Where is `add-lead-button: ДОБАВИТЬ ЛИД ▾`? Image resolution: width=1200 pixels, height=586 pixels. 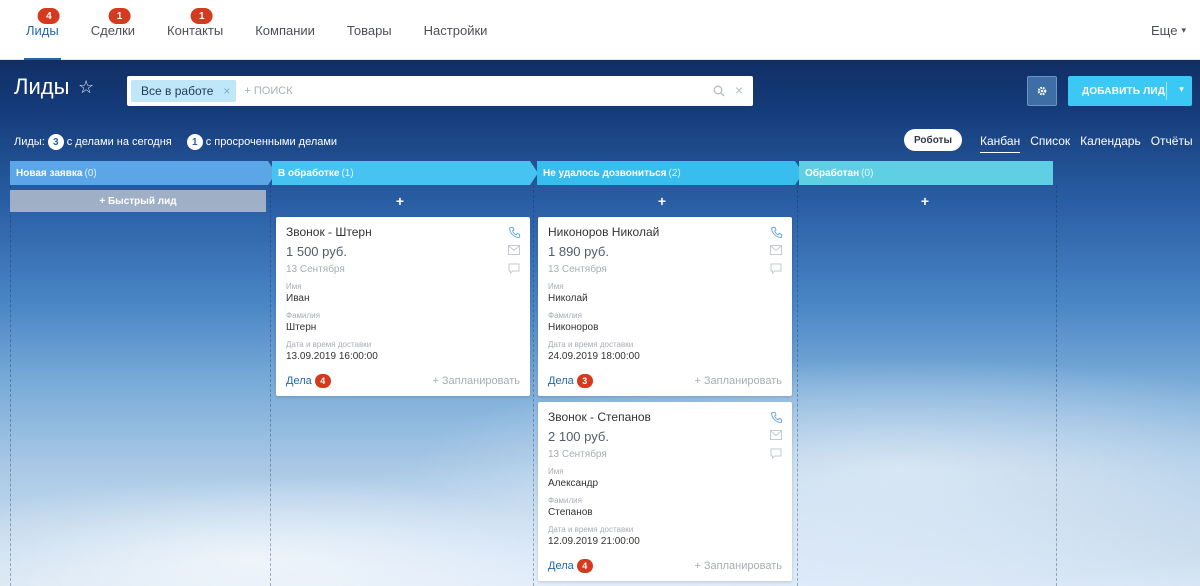
add-lead-button: ДОБАВИТЬ ЛИД ▾ is located at coordinates (1130, 91).